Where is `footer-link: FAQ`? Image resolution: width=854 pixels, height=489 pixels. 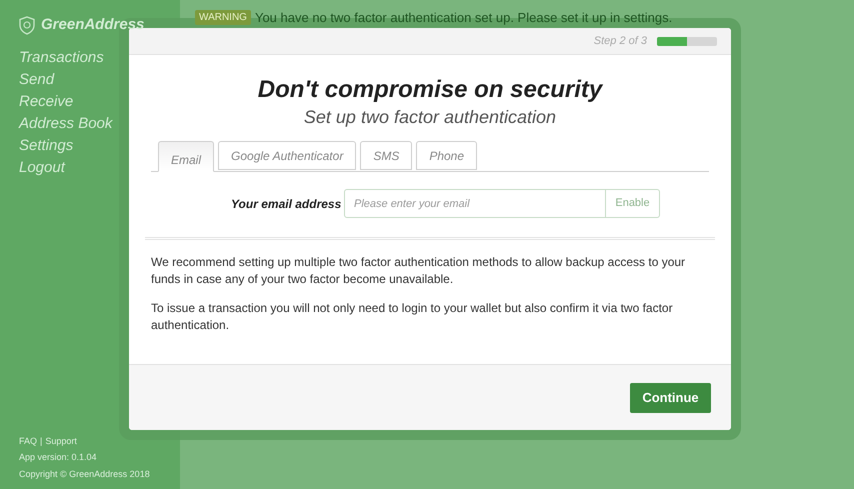 footer-link: FAQ is located at coordinates (28, 441).